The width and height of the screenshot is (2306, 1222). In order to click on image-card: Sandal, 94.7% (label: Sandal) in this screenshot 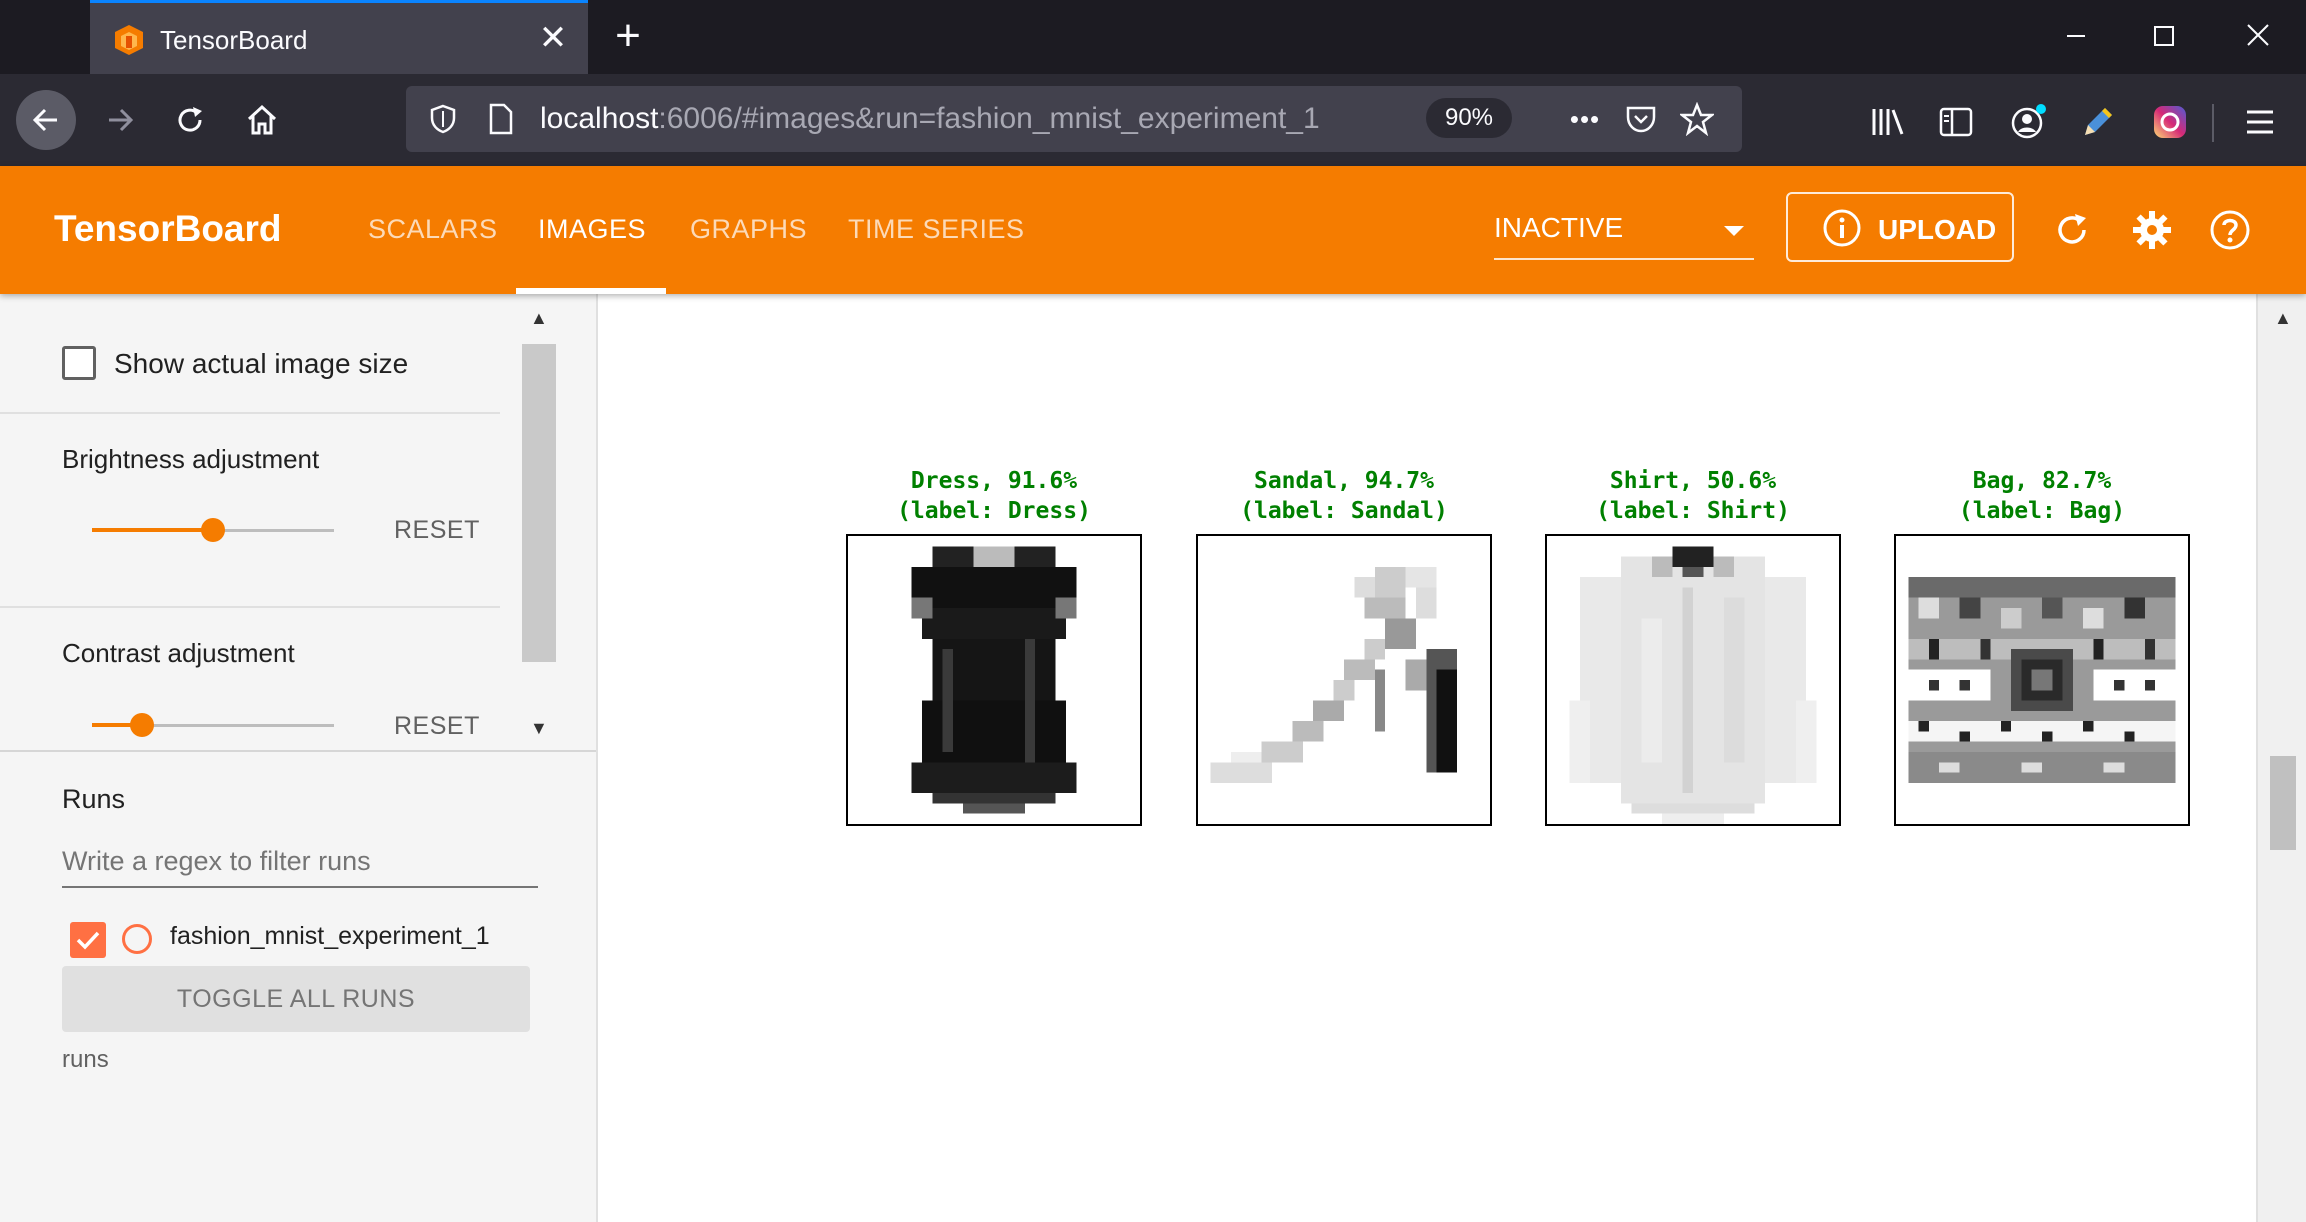, I will do `click(1344, 646)`.